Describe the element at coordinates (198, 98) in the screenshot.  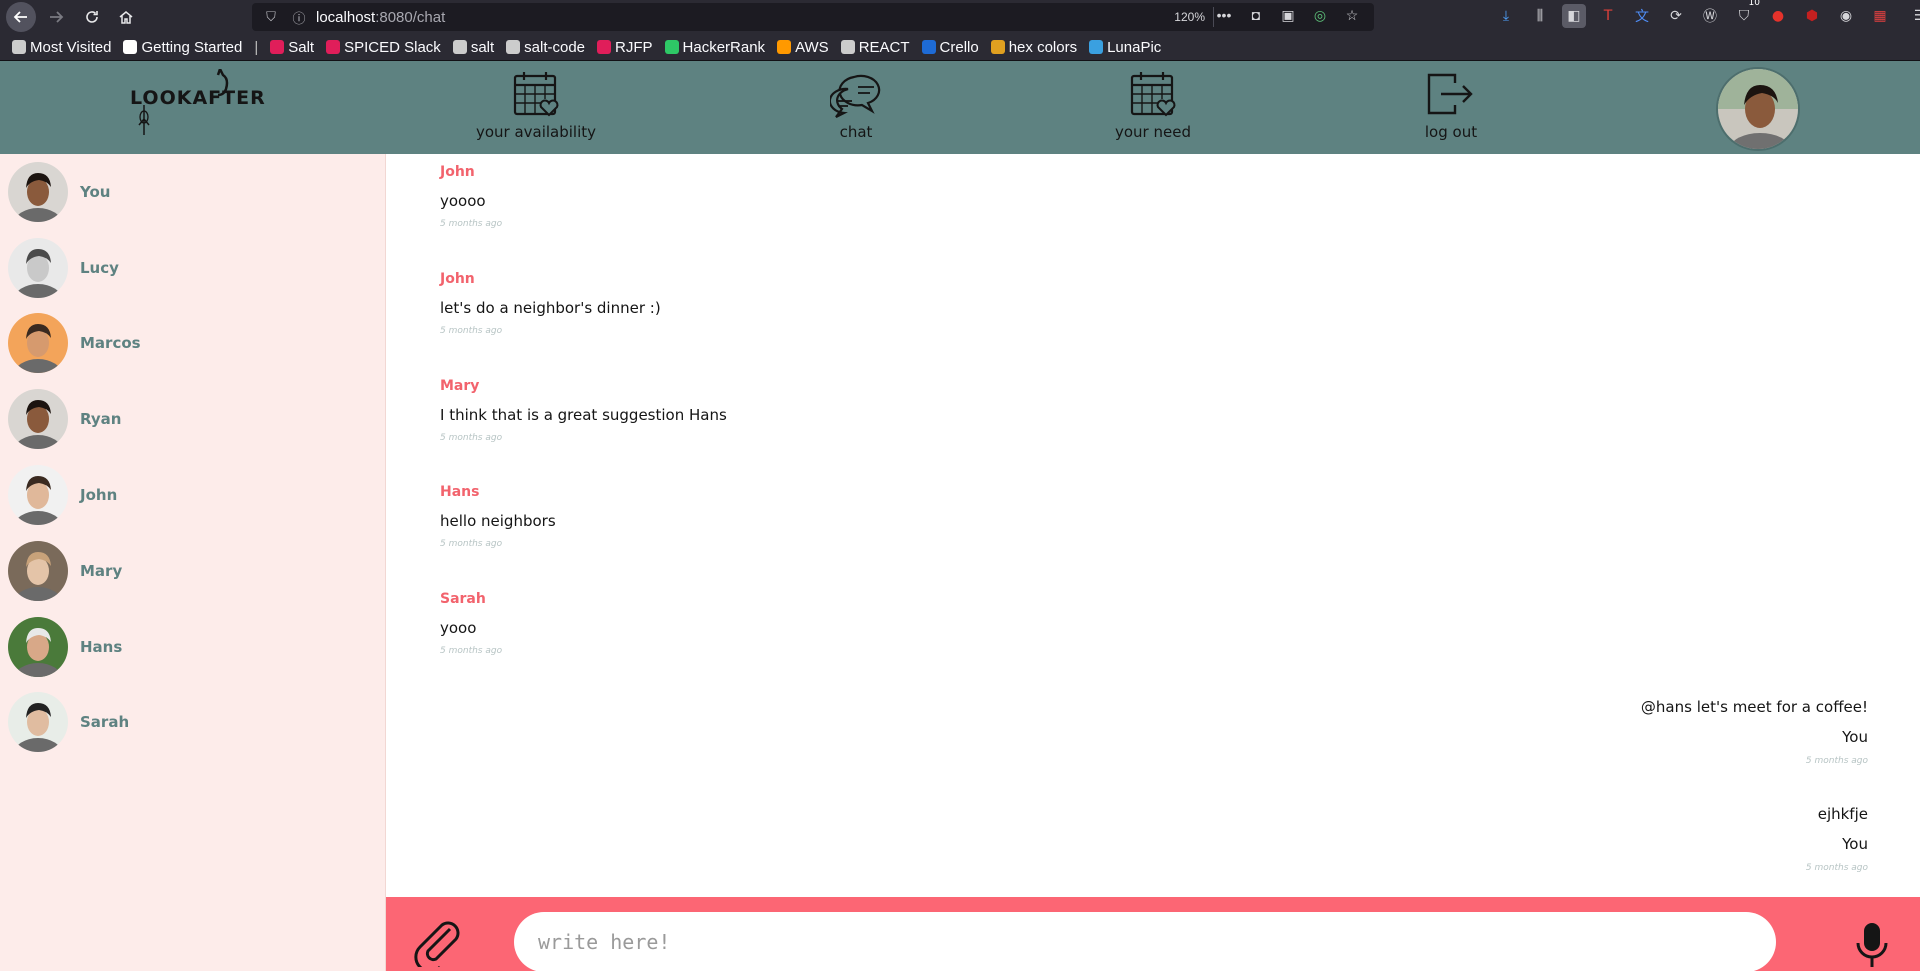
I see `logo-text: LOOKAFTER` at that location.